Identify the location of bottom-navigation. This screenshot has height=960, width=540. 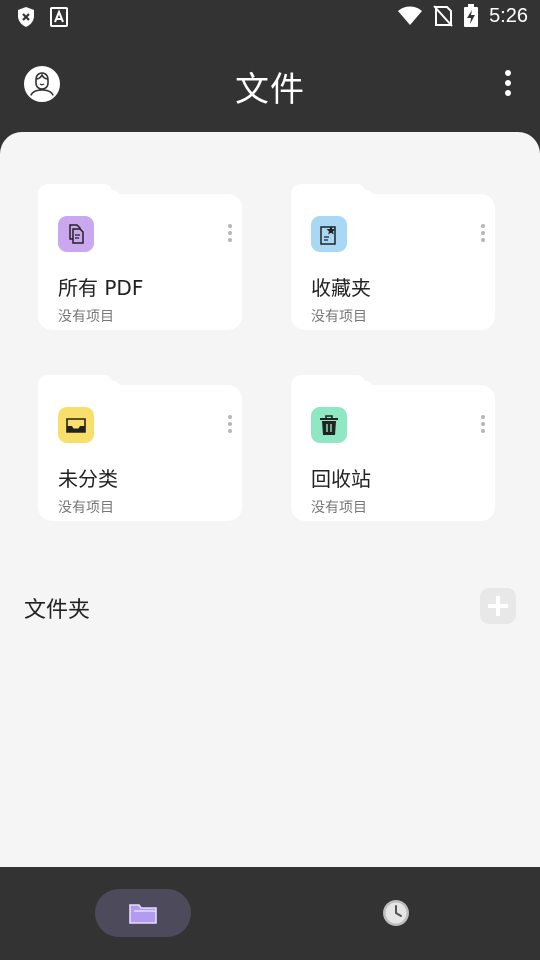
(270, 913).